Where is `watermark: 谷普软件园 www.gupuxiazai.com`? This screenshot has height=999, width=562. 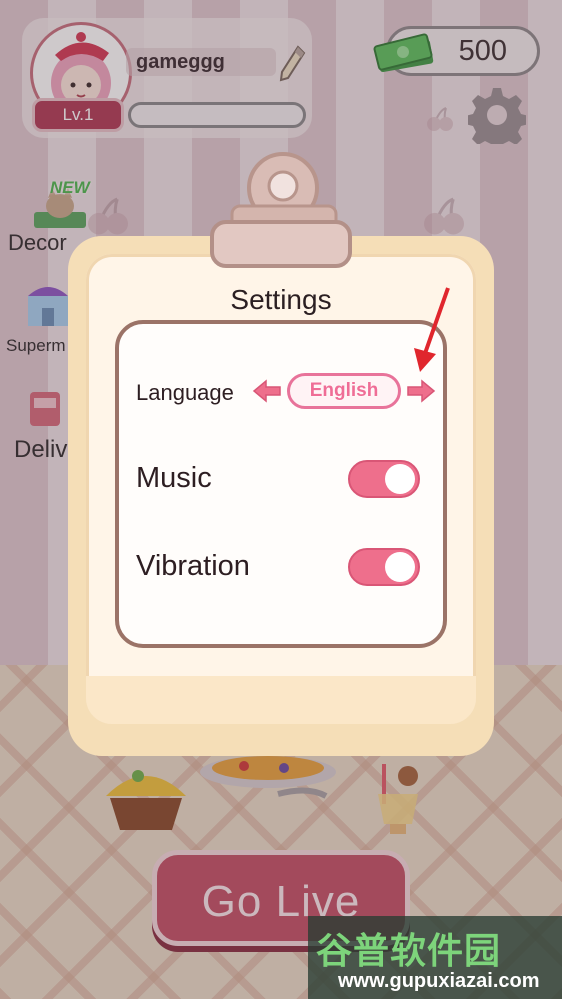
watermark: 谷普软件园 www.gupuxiazai.com is located at coordinates (435, 957).